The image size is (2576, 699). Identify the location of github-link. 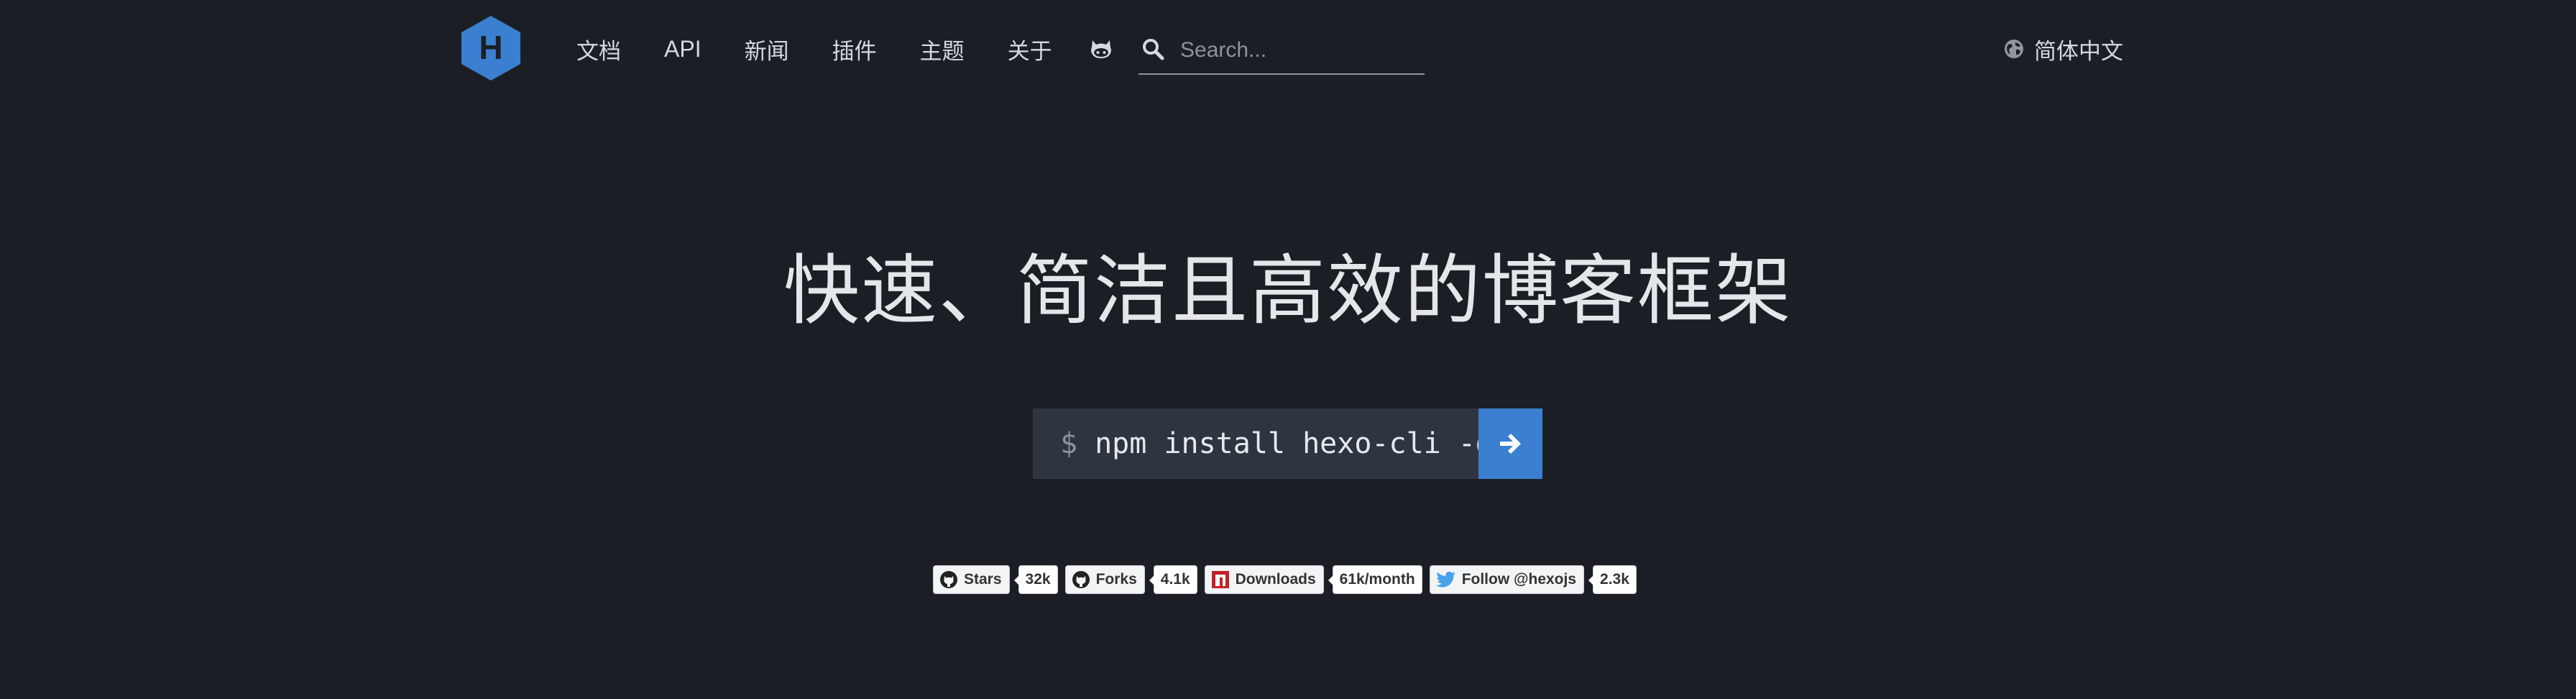
(1101, 49).